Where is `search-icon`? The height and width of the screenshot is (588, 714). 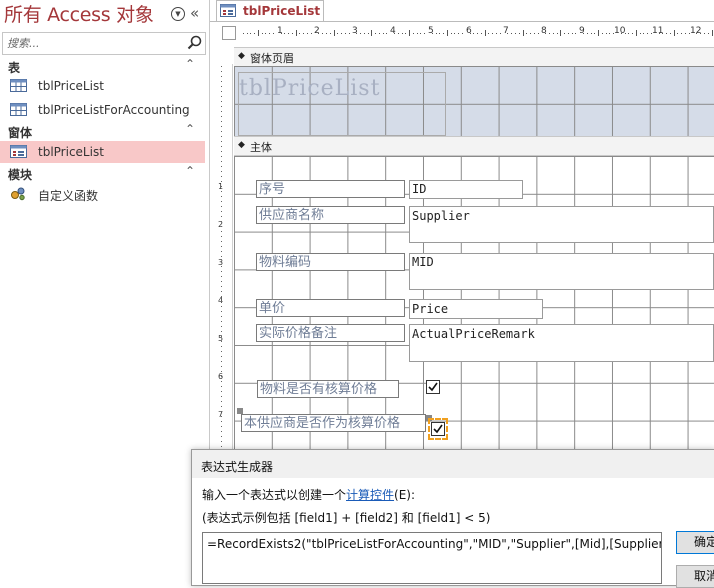
search-icon is located at coordinates (195, 43).